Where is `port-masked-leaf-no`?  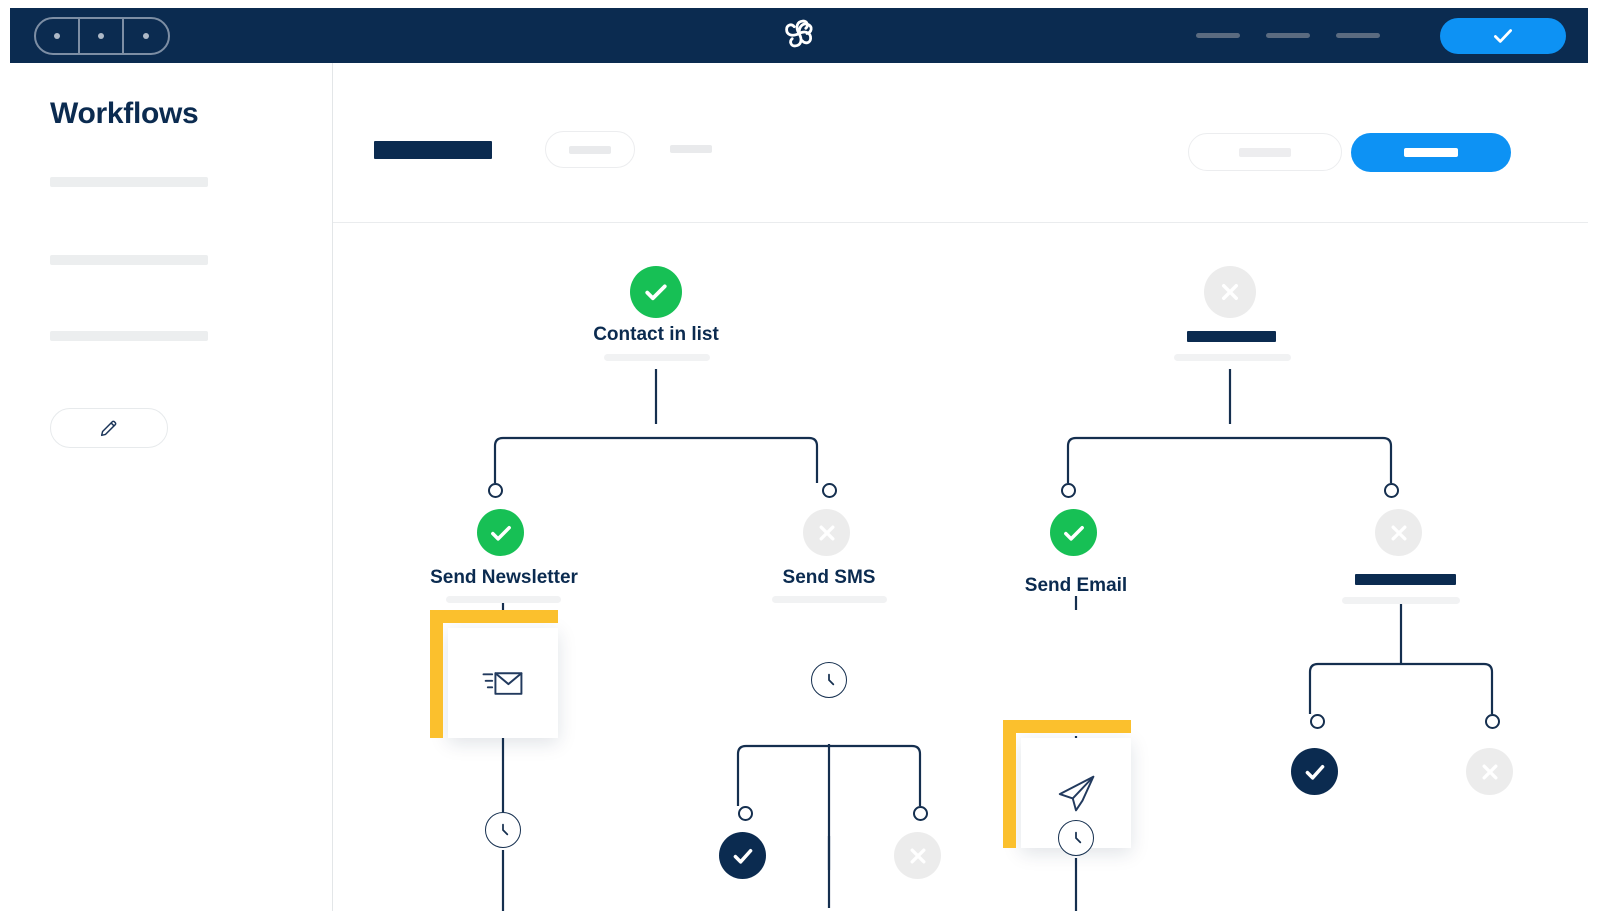
port-masked-leaf-no is located at coordinates (1492, 721).